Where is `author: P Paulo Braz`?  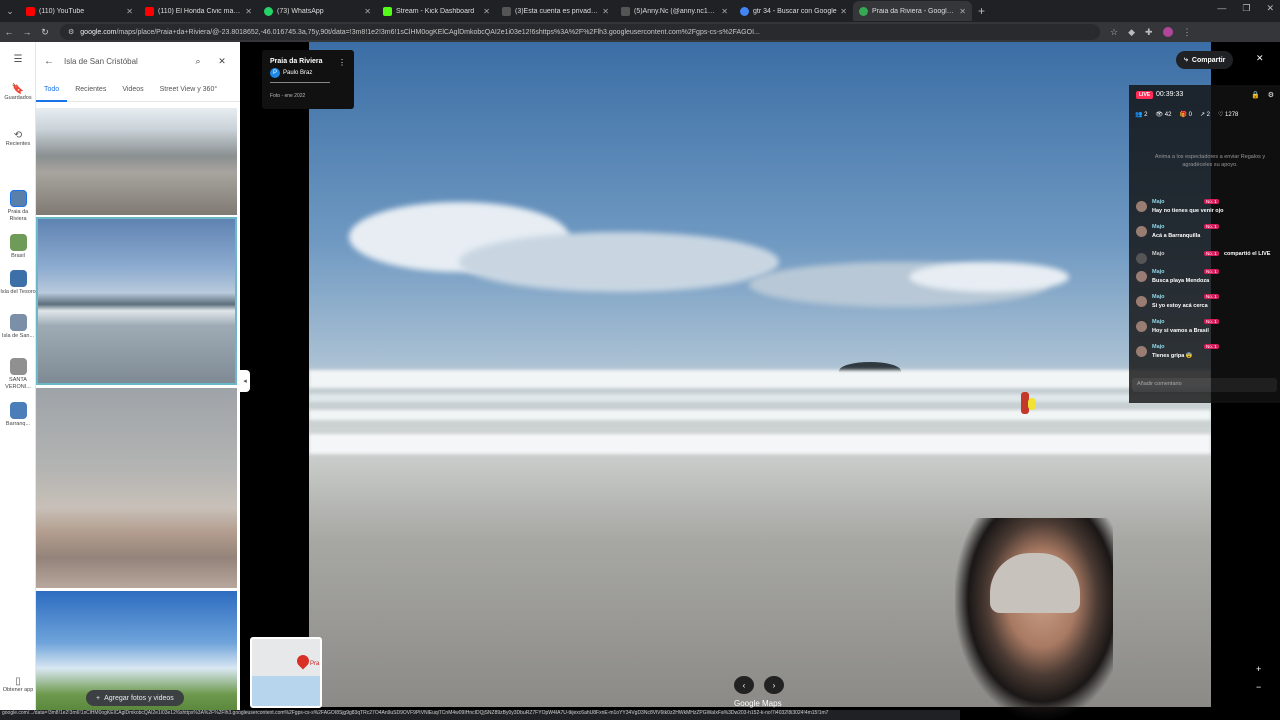
author: P Paulo Braz is located at coordinates (308, 73).